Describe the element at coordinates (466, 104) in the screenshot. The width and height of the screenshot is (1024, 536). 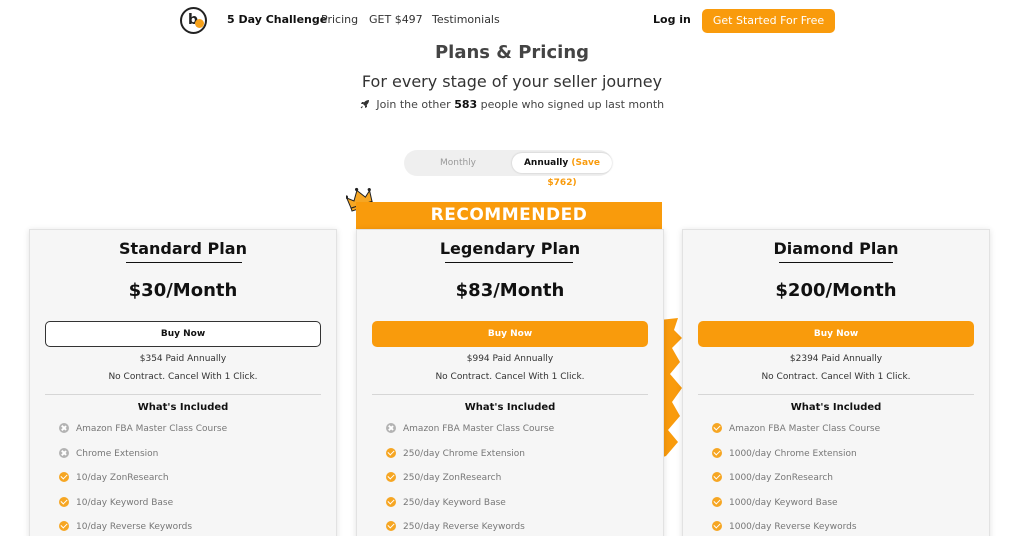
I see `signup-count: 583` at that location.